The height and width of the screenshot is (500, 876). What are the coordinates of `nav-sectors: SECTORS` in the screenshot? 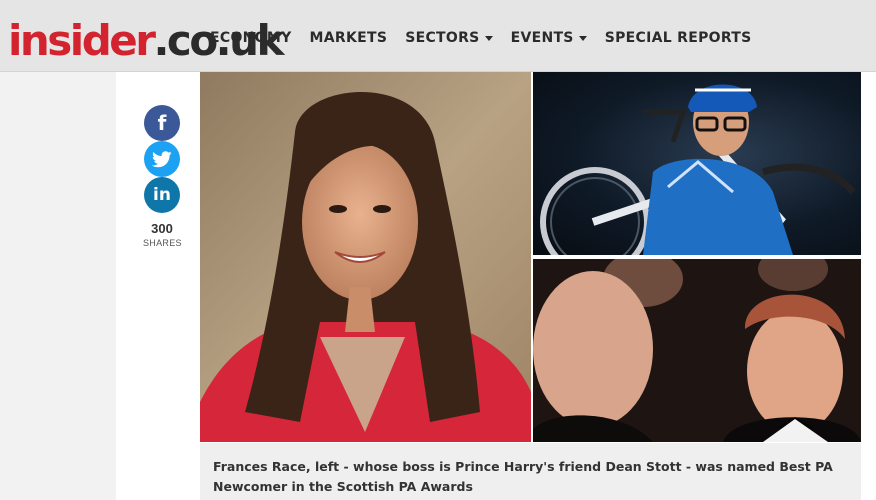 It's located at (449, 38).